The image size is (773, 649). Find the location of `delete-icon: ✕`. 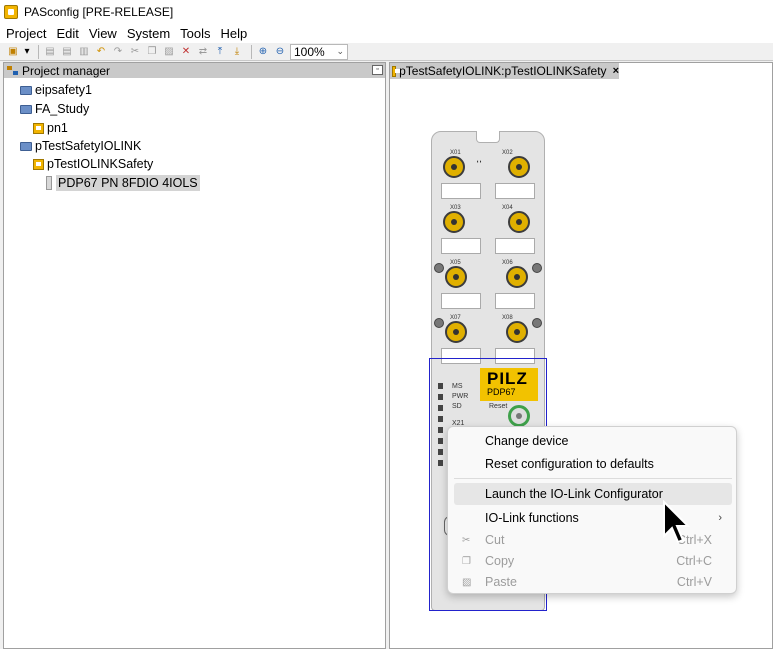

delete-icon: ✕ is located at coordinates (186, 52).